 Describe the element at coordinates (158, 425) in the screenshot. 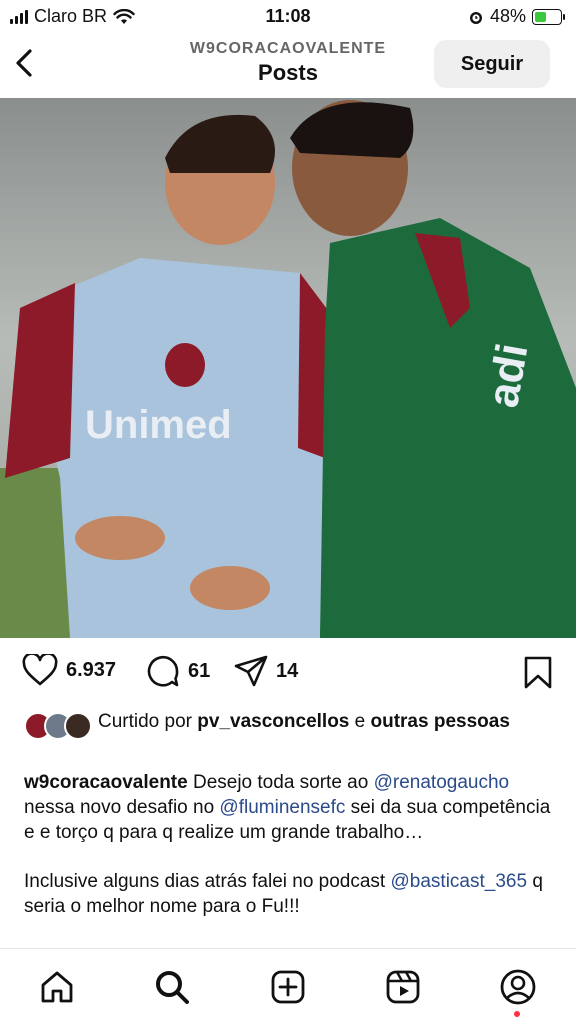

I see `jersey-text: Unimed` at that location.